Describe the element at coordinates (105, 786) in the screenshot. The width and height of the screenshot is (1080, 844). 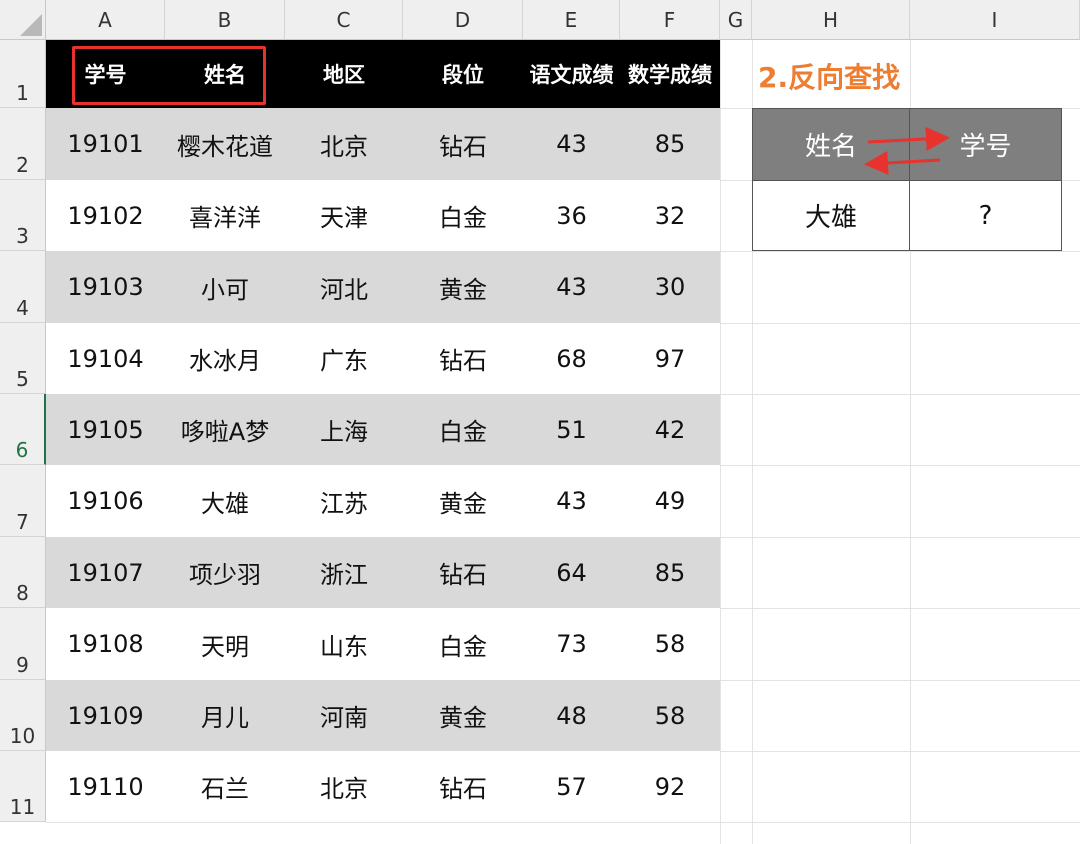
I see `table-cell: 19110` at that location.